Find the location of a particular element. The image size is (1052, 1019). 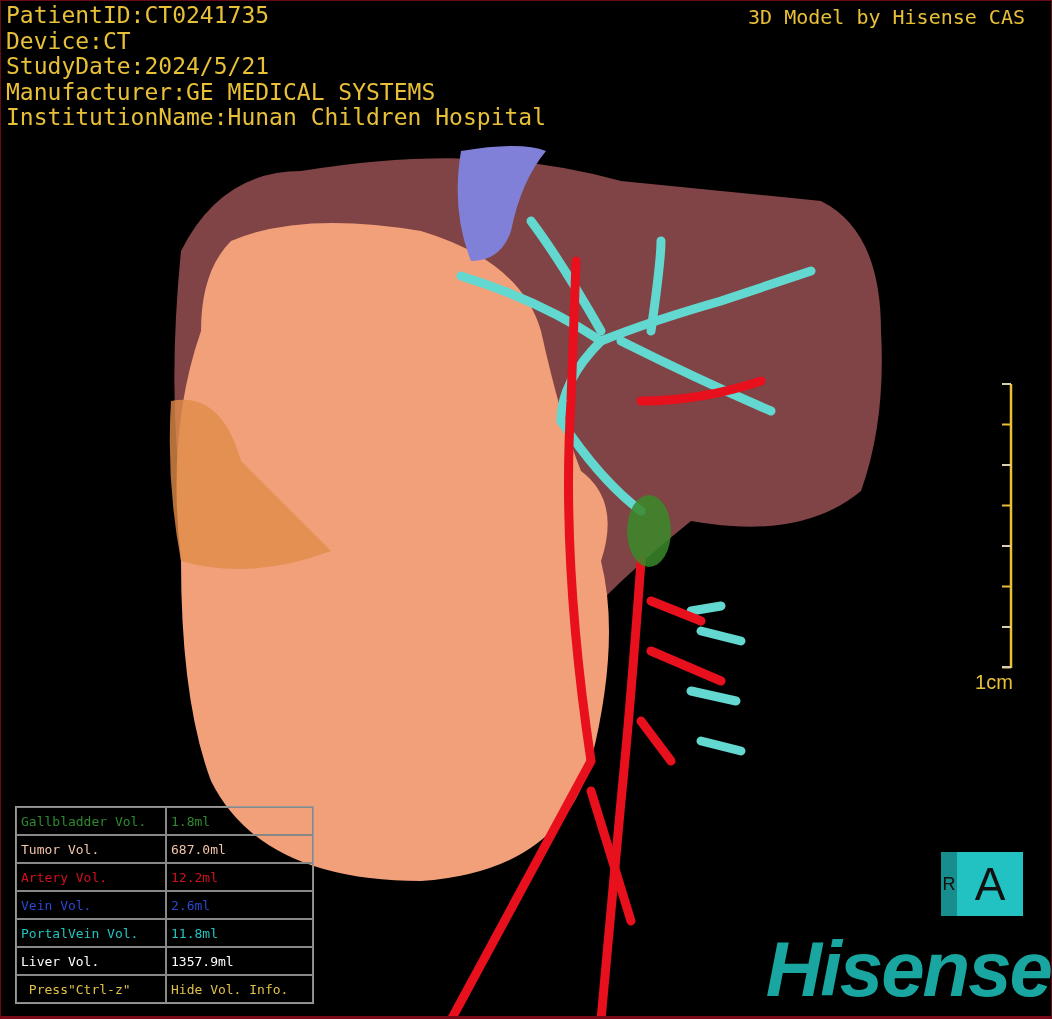

study-info-text: Device:CT is located at coordinates (69, 41).